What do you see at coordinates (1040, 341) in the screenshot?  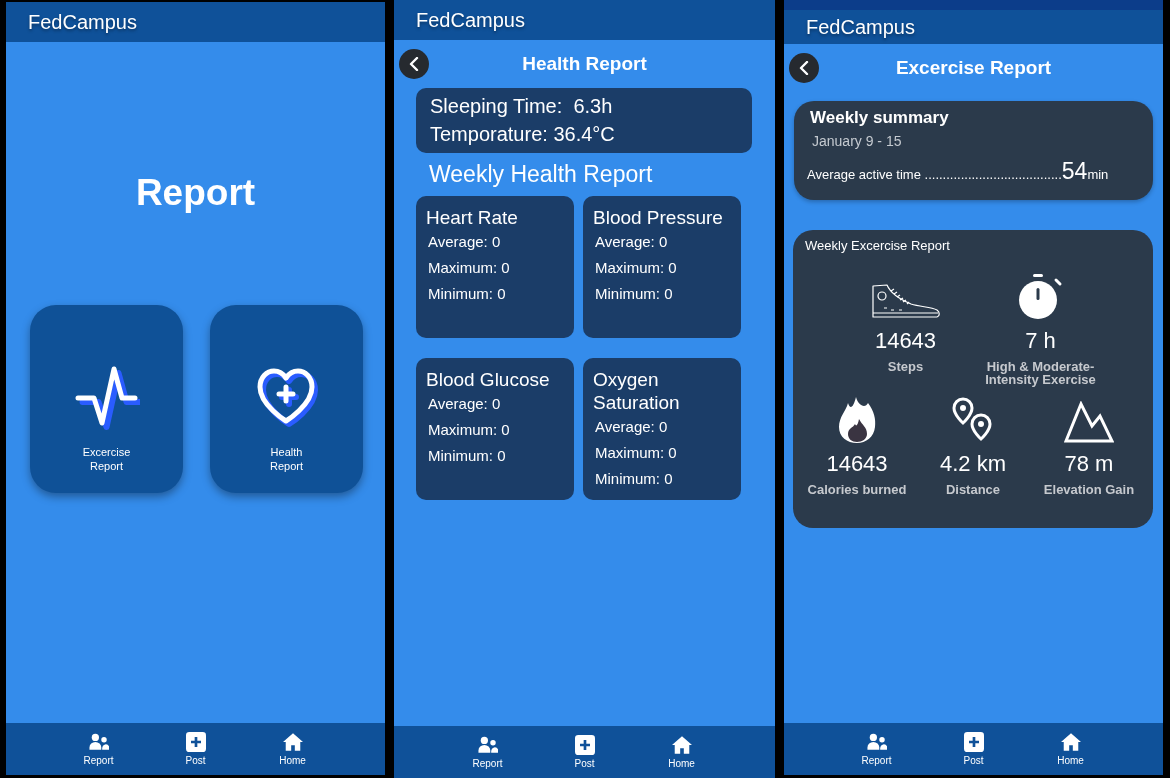 I see `stat-value: 7 h` at bounding box center [1040, 341].